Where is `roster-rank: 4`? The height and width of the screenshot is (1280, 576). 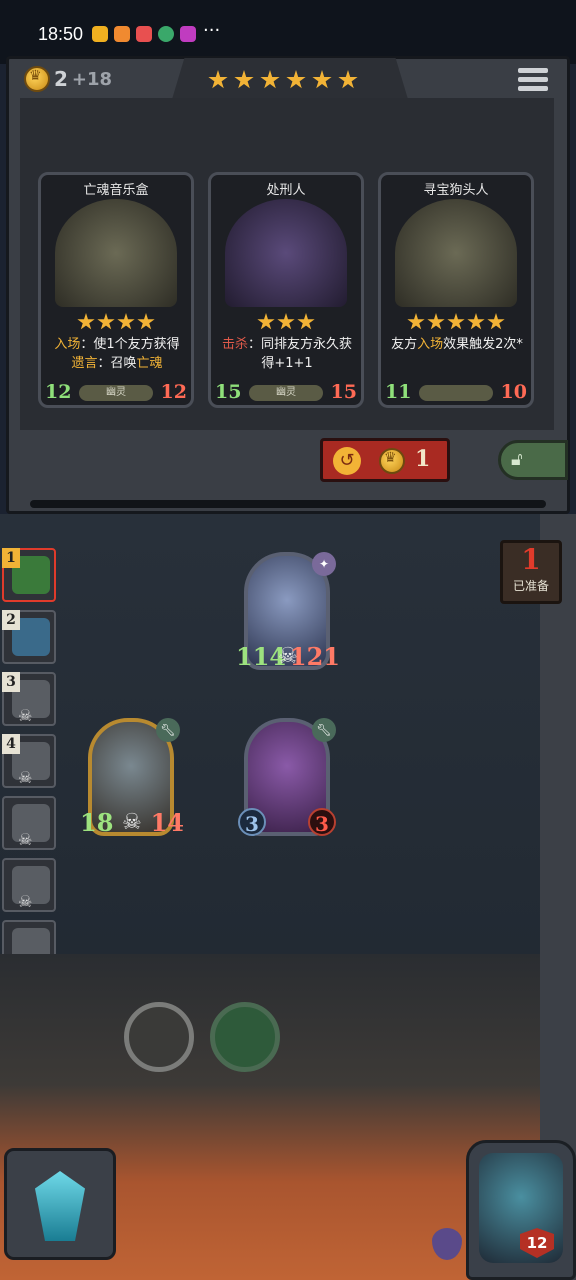
roster-rank: 4 is located at coordinates (11, 744).